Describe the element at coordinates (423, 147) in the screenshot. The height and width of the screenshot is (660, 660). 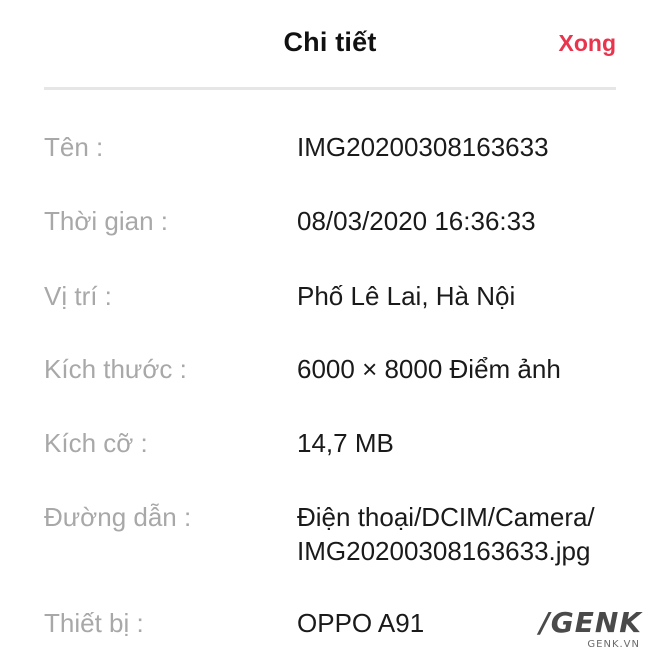
I see `name-value: IMG20200308163633` at that location.